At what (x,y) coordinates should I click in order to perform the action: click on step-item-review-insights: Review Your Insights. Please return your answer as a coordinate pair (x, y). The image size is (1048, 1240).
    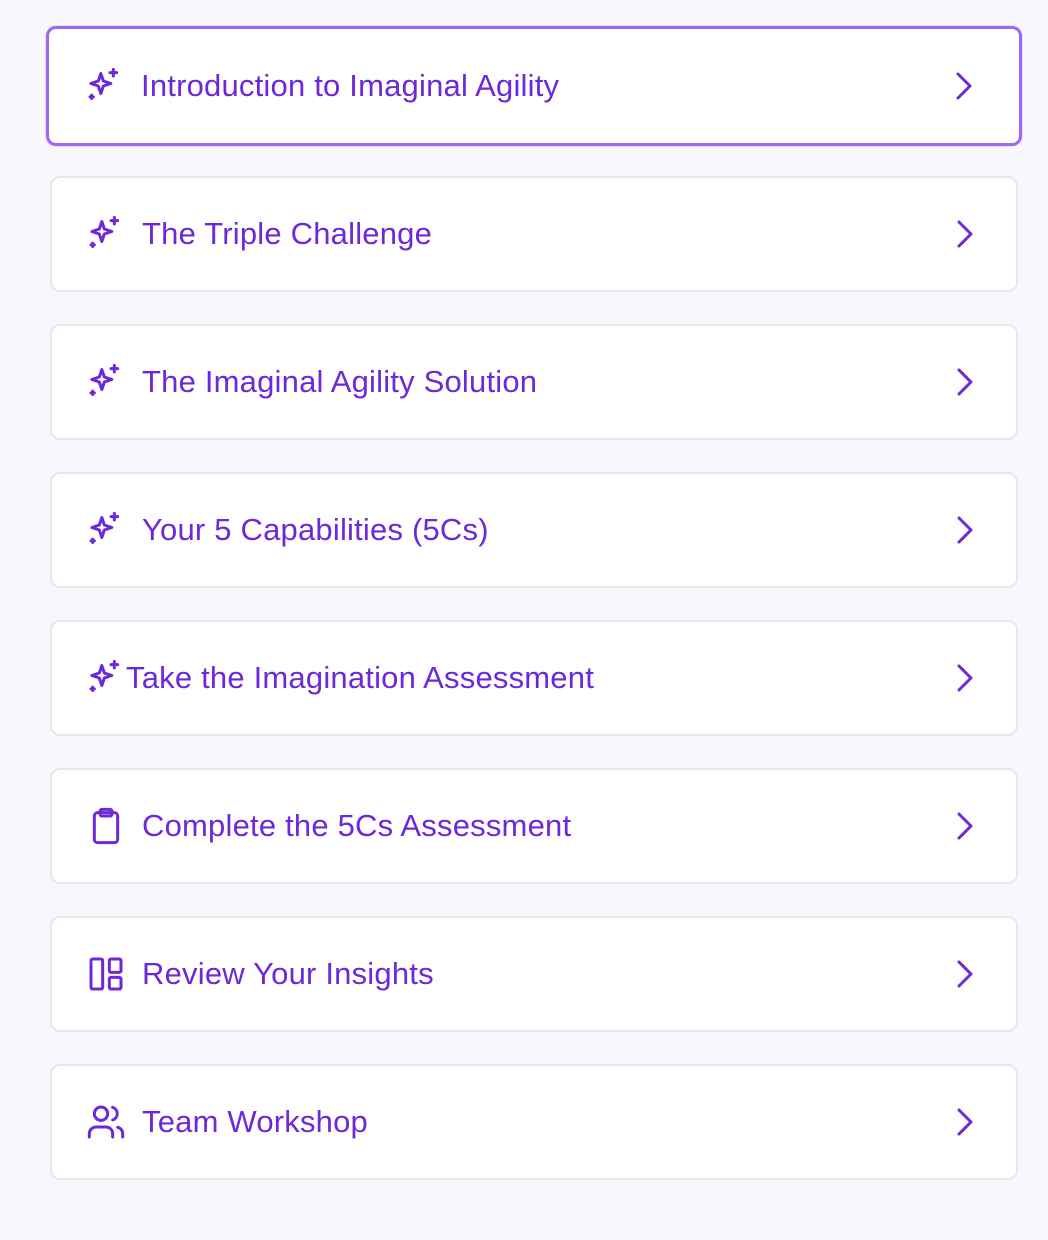
    Looking at the image, I should click on (534, 974).